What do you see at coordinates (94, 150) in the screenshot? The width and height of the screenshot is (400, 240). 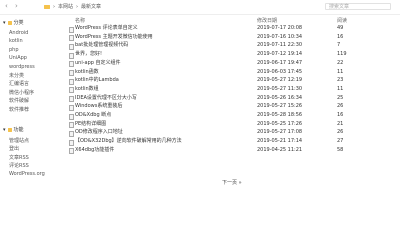 I see `row-title: X64dbg功能插件` at bounding box center [94, 150].